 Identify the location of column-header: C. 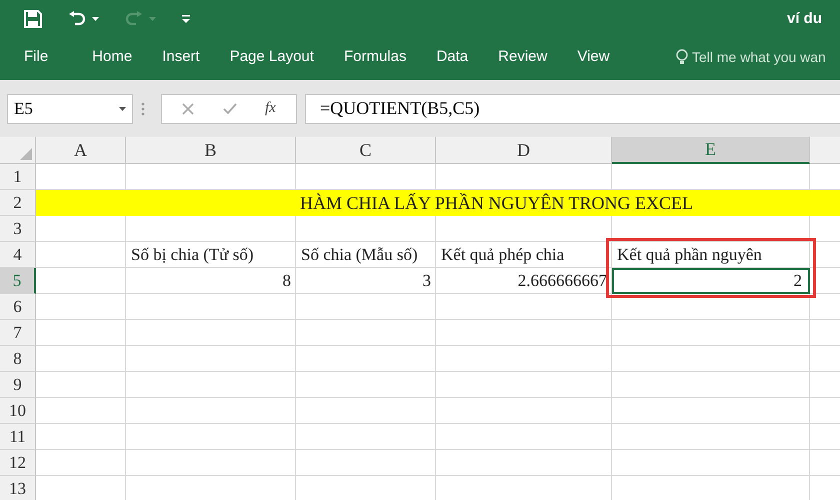
(366, 150).